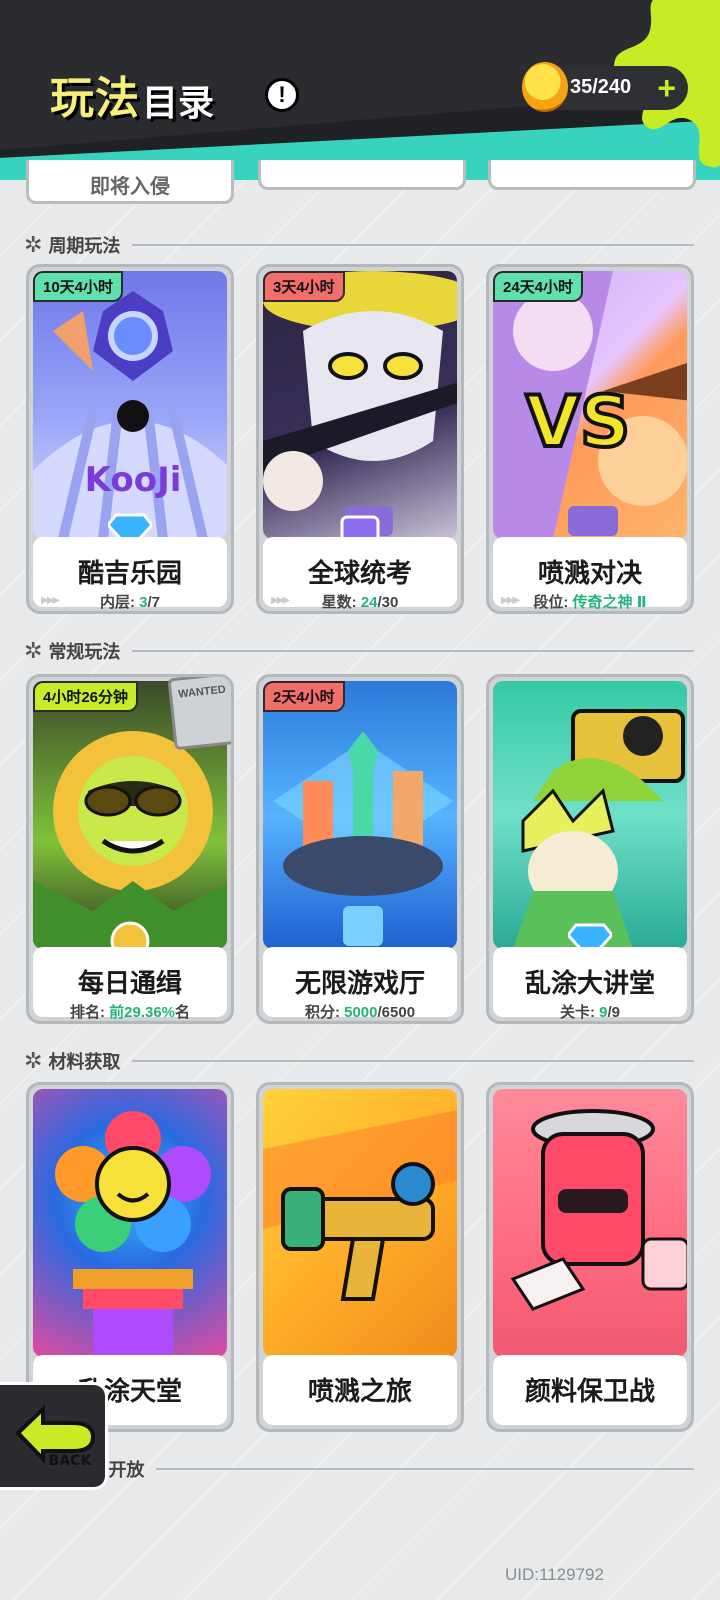  What do you see at coordinates (119, 602) in the screenshot?
I see `stat-label: 内层:` at bounding box center [119, 602].